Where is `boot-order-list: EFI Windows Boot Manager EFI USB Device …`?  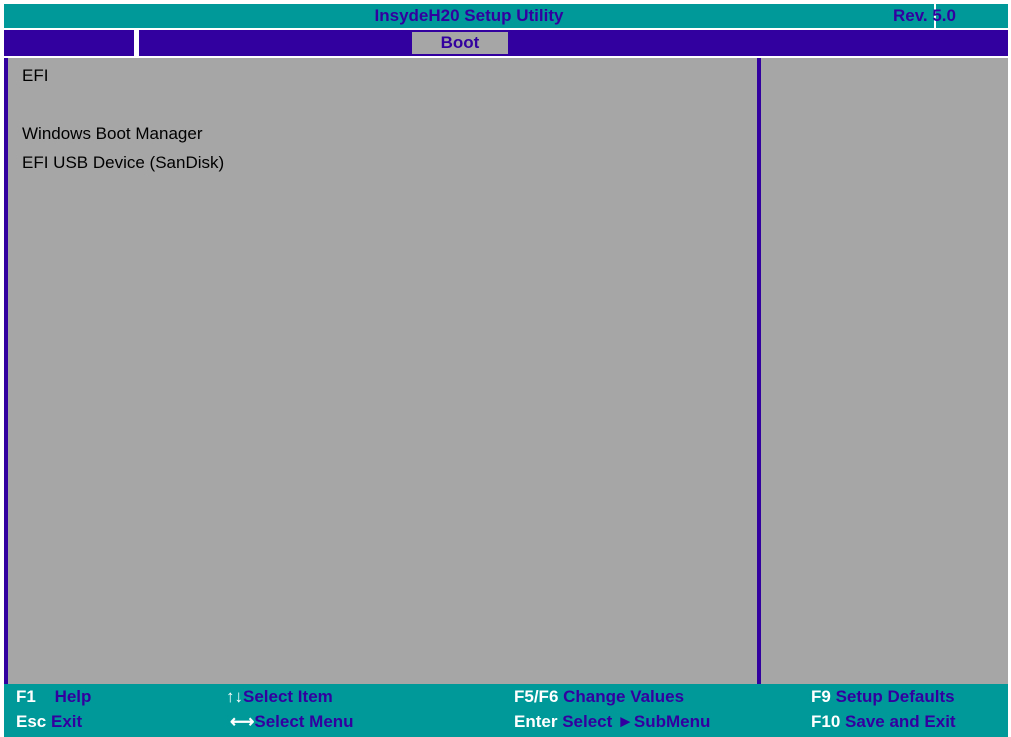 boot-order-list: EFI Windows Boot Manager EFI USB Device … is located at coordinates (123, 120).